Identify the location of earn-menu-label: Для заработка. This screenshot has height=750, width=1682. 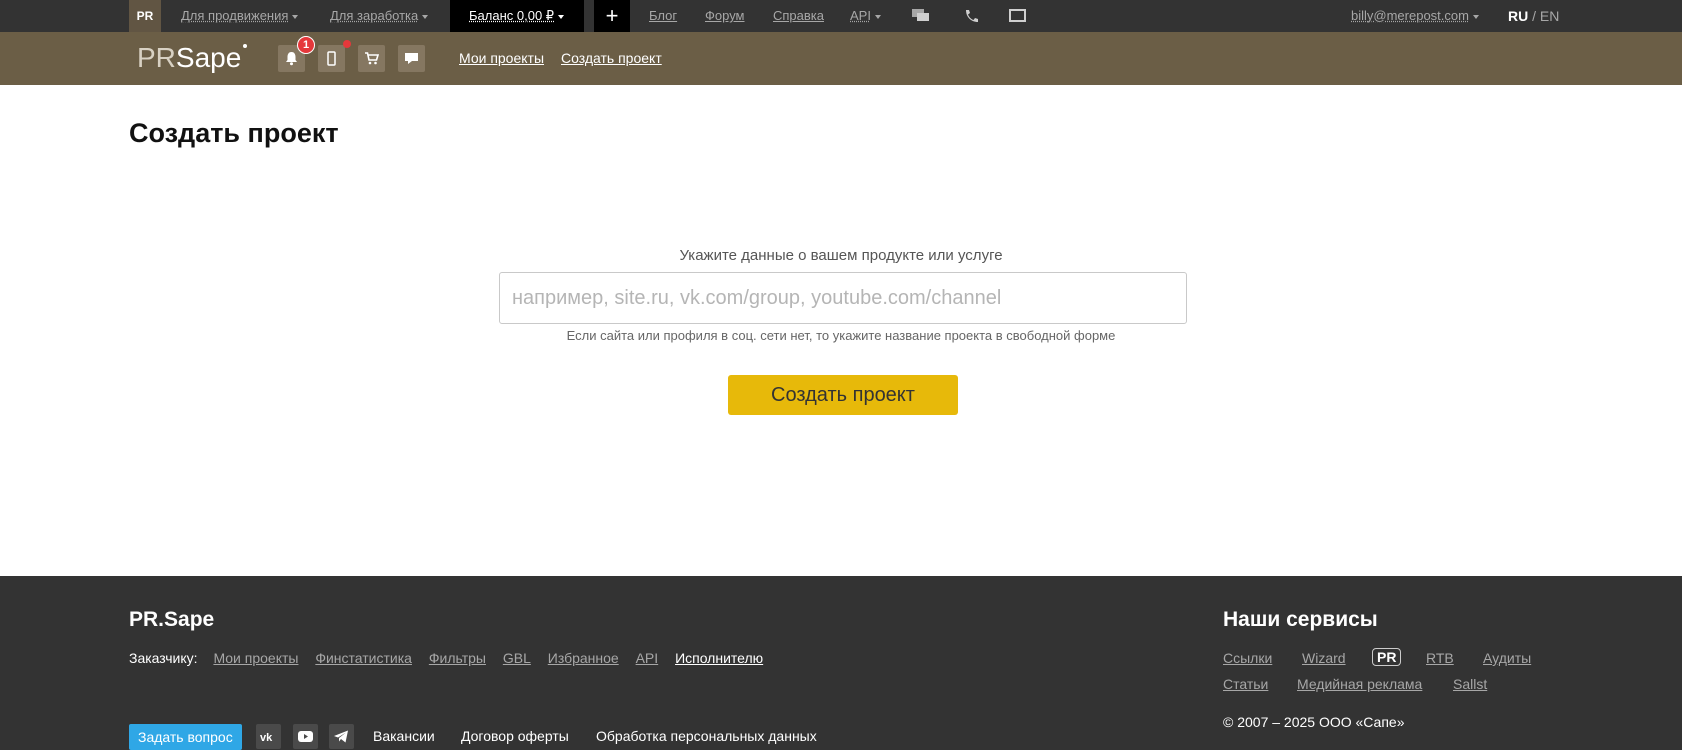
(374, 15).